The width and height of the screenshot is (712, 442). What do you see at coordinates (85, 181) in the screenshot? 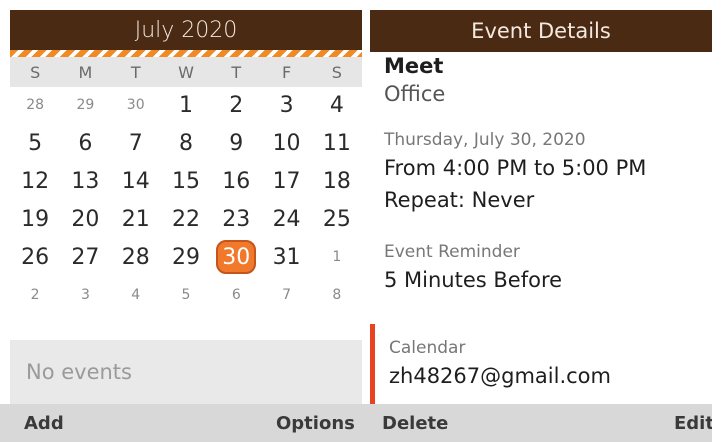
I see `day-cell: 13` at bounding box center [85, 181].